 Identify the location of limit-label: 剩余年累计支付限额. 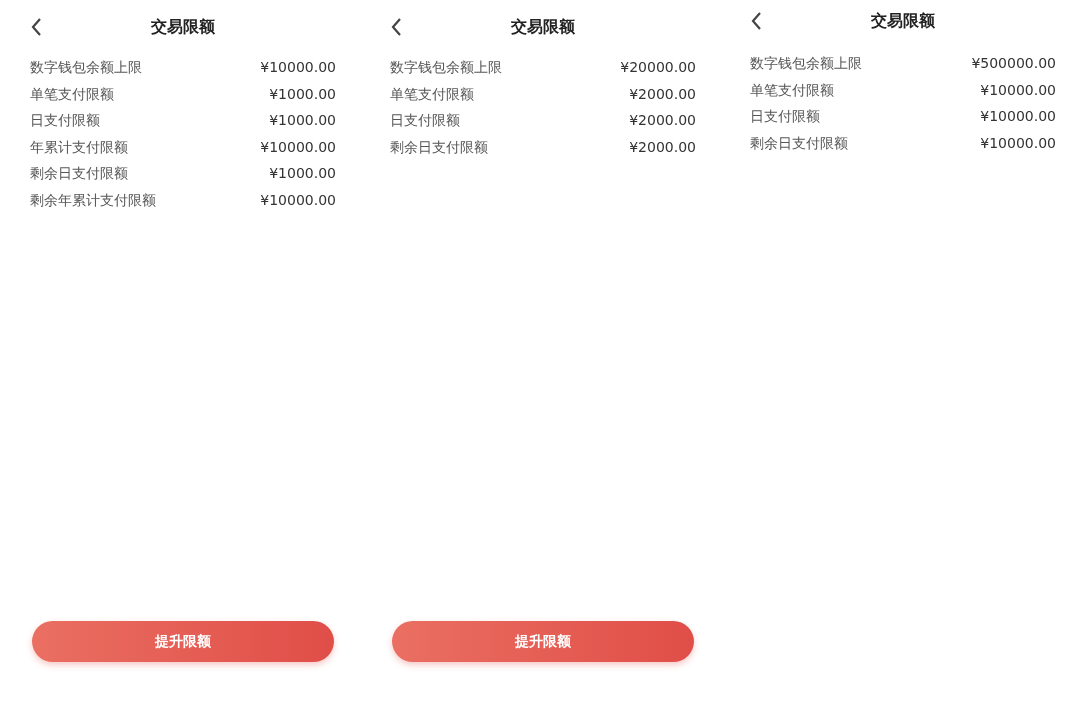
(93, 199).